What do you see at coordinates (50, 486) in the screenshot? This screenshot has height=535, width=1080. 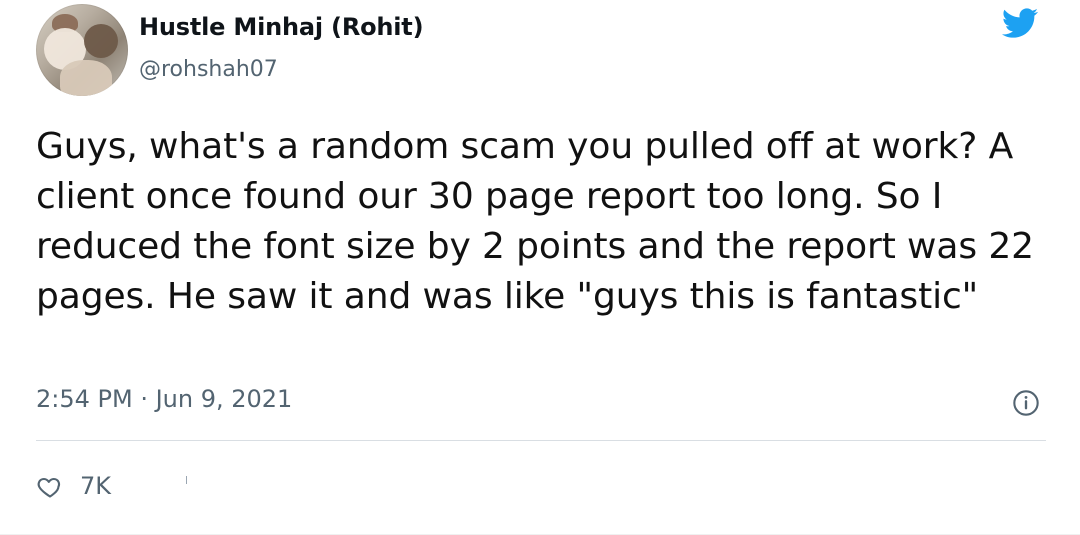 I see `heart-icon` at bounding box center [50, 486].